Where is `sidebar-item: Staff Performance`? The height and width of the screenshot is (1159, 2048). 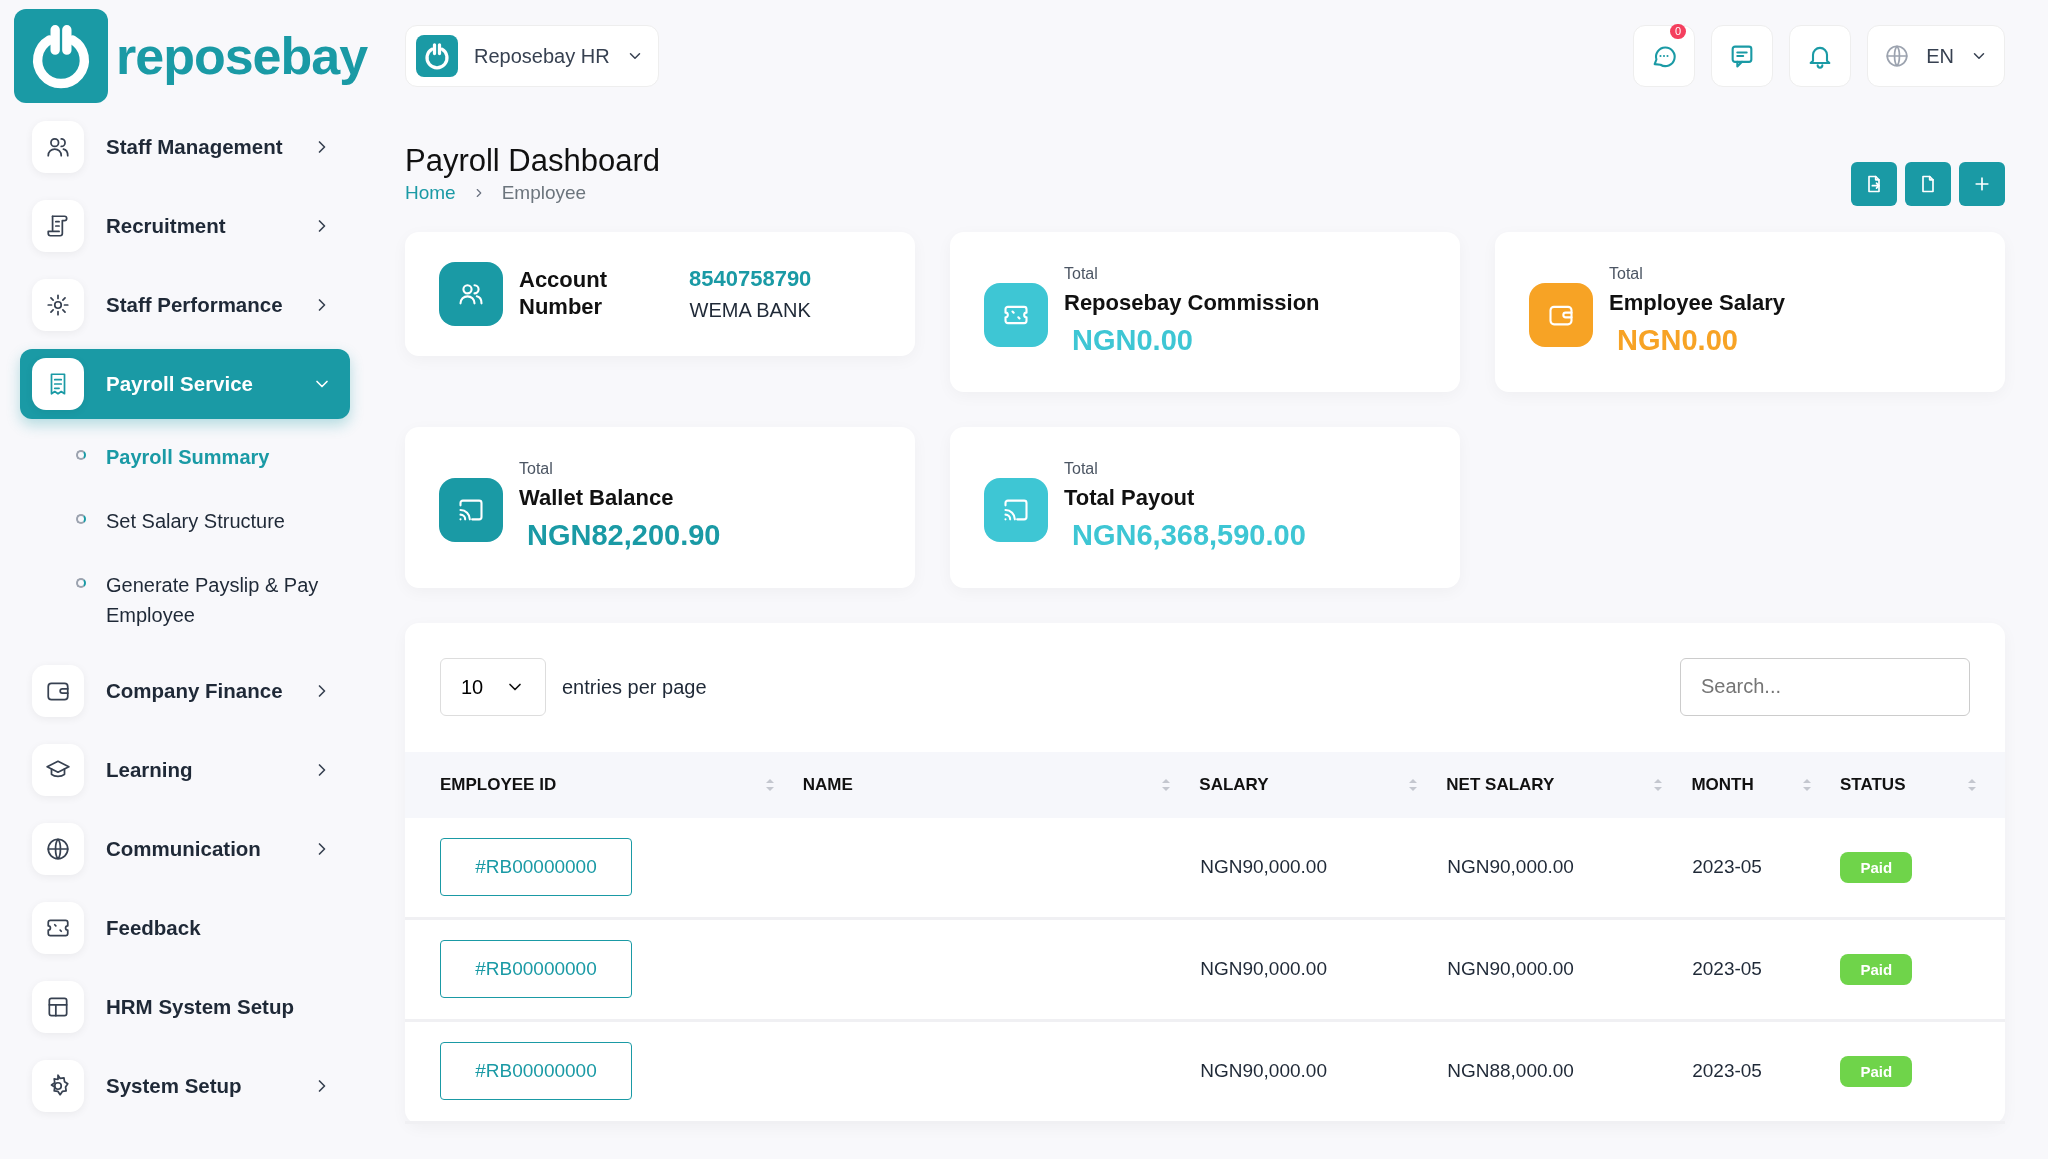
sidebar-item: Staff Performance is located at coordinates (185, 305).